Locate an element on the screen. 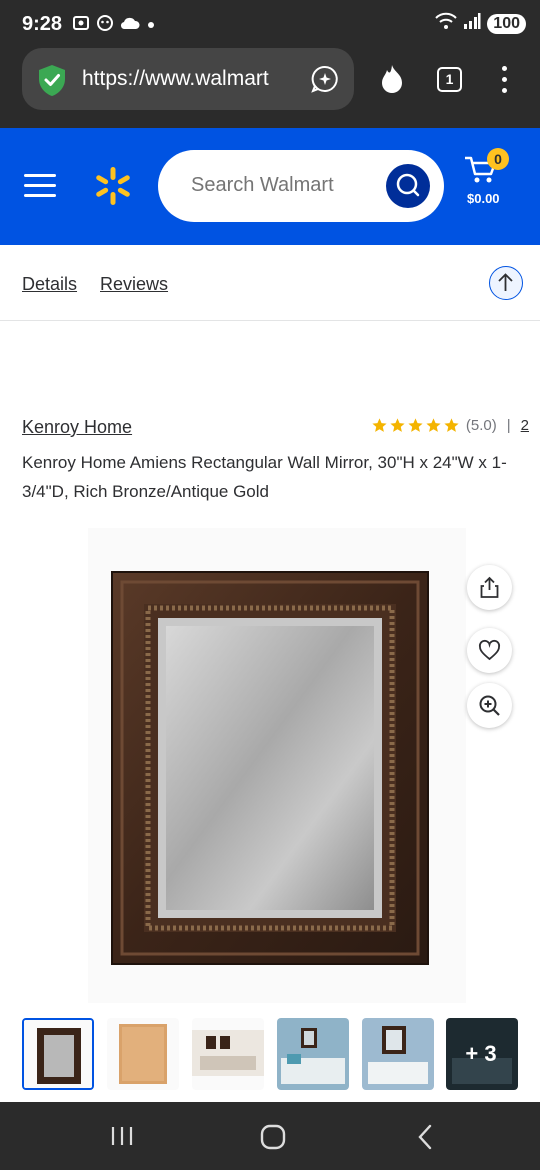  recent-apps-icon is located at coordinates (122, 1138).